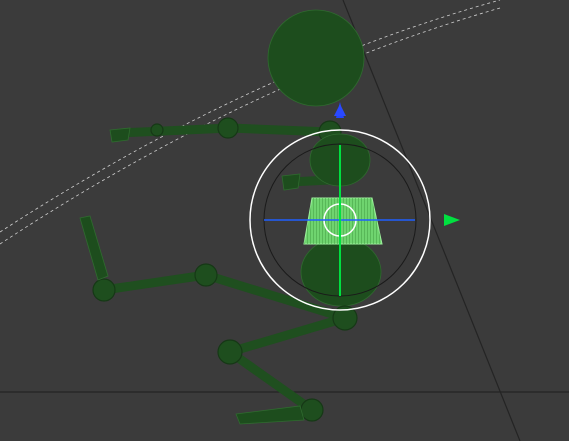  I want to click on right-arm-bone, so click(175, 130).